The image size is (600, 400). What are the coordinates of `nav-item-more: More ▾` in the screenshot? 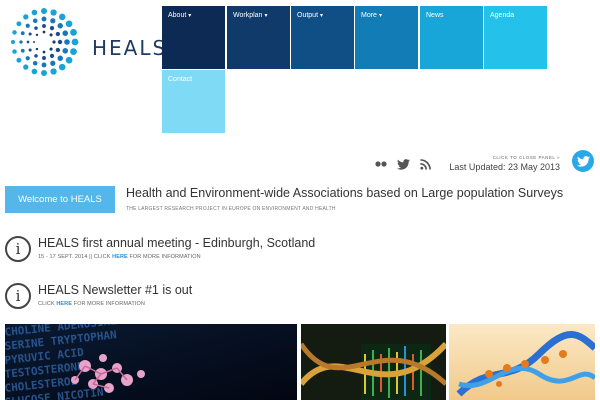 It's located at (386, 37).